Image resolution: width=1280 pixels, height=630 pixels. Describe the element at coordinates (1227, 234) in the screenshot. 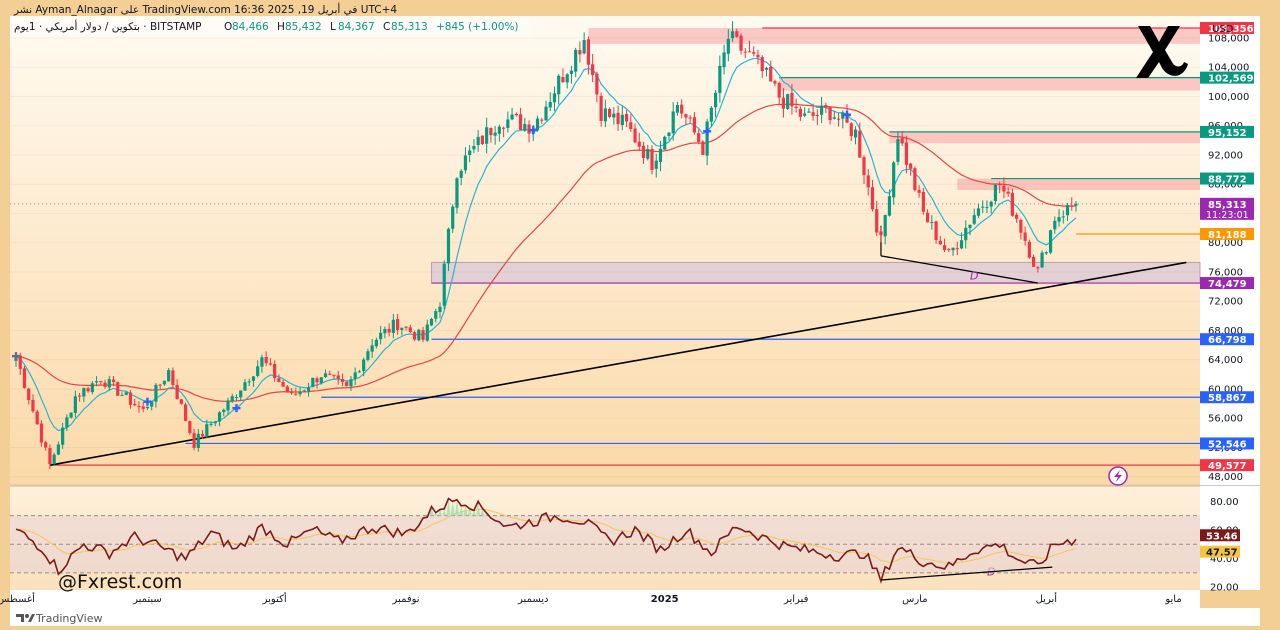

I see `price-label-81,188: 81,188` at that location.